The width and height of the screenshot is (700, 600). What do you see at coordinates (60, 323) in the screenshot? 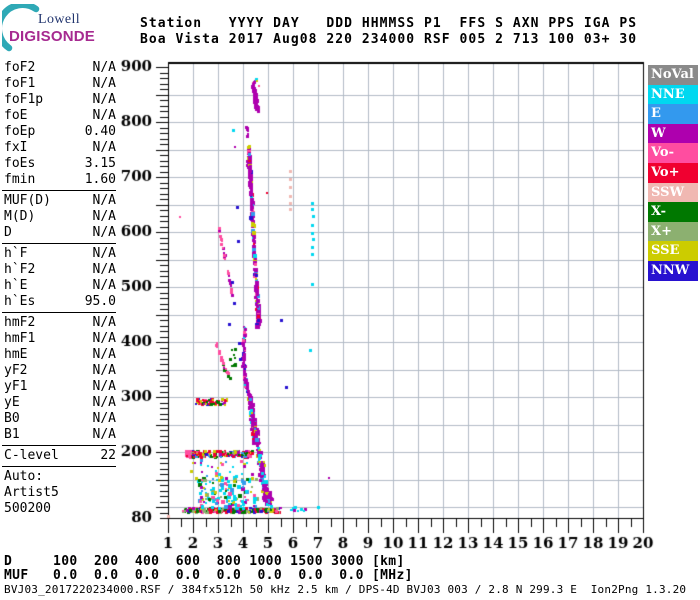
I see `param-row-hmf2: hmF2 N/A` at bounding box center [60, 323].